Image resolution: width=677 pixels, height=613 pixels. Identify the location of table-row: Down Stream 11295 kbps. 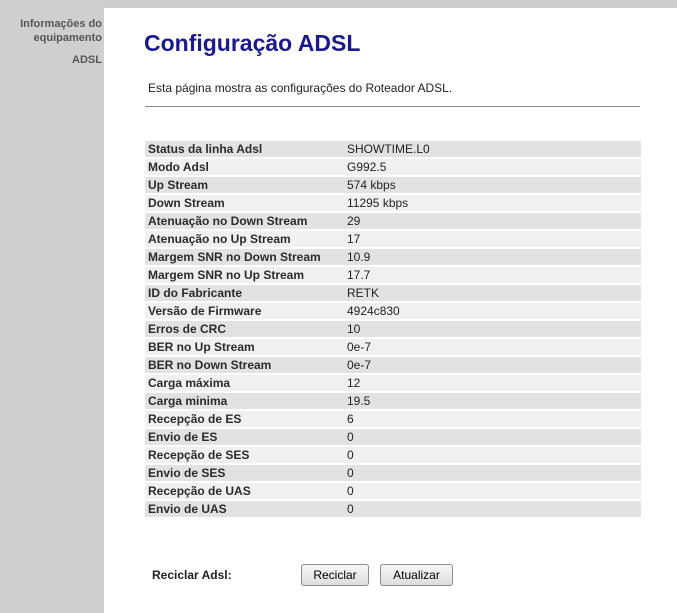
(393, 203).